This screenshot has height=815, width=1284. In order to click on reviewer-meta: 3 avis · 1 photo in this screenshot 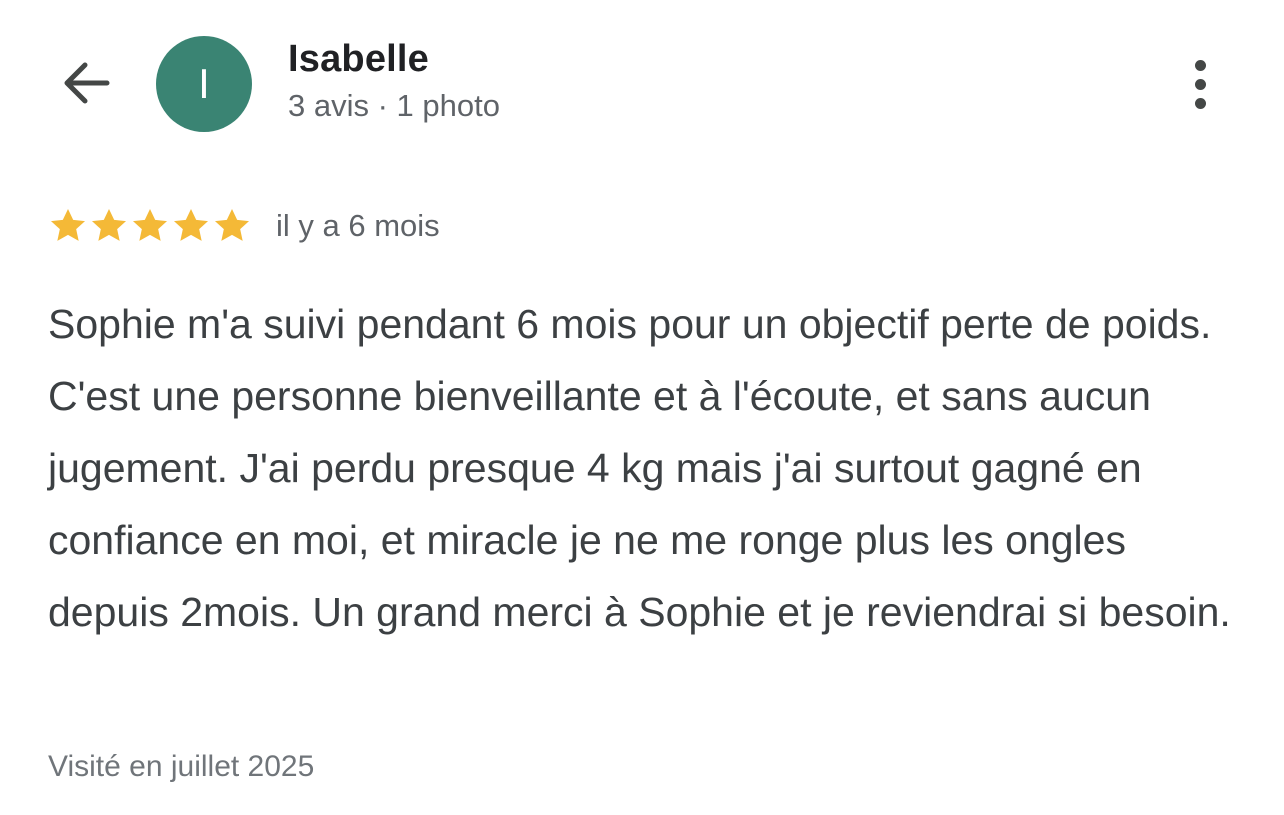, I will do `click(394, 106)`.